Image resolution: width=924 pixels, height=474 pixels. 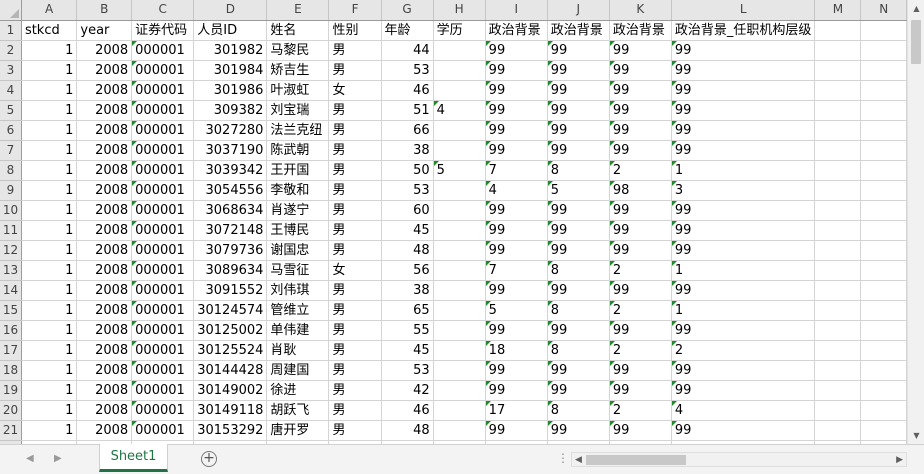 What do you see at coordinates (230, 130) in the screenshot?
I see `cell: 3027280` at bounding box center [230, 130].